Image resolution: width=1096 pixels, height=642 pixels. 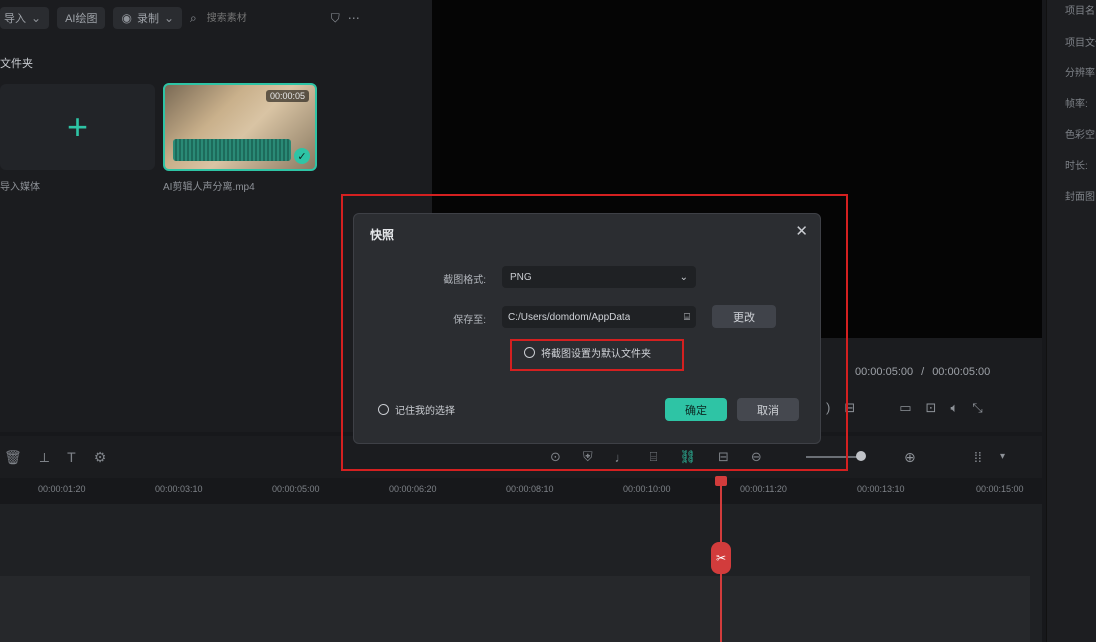 What do you see at coordinates (13, 457) in the screenshot?
I see `delete-icon: 🗑︎` at bounding box center [13, 457].